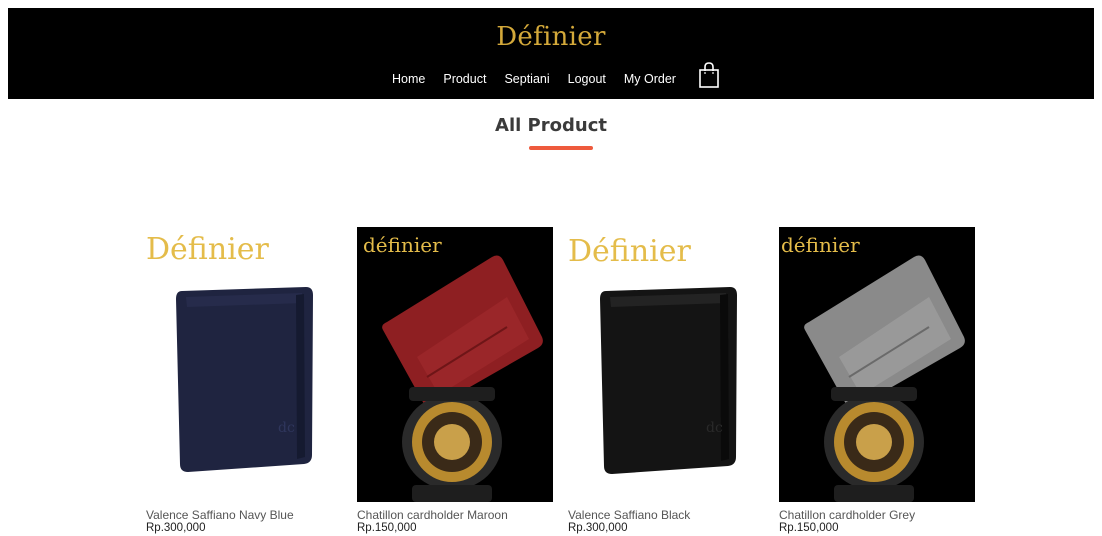 The image size is (1102, 536). What do you see at coordinates (244, 515) in the screenshot?
I see `product-name: Valence Saffiano Navy Blue` at bounding box center [244, 515].